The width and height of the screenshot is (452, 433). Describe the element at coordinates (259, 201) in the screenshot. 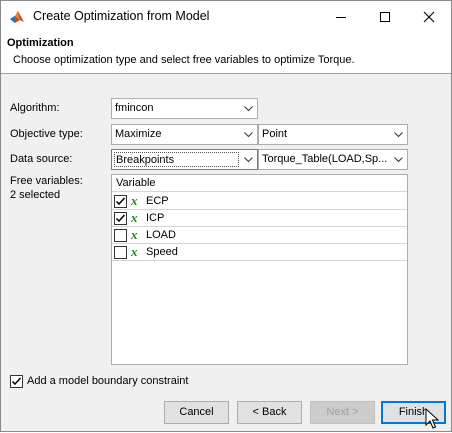

I see `table-row: x ECP` at that location.